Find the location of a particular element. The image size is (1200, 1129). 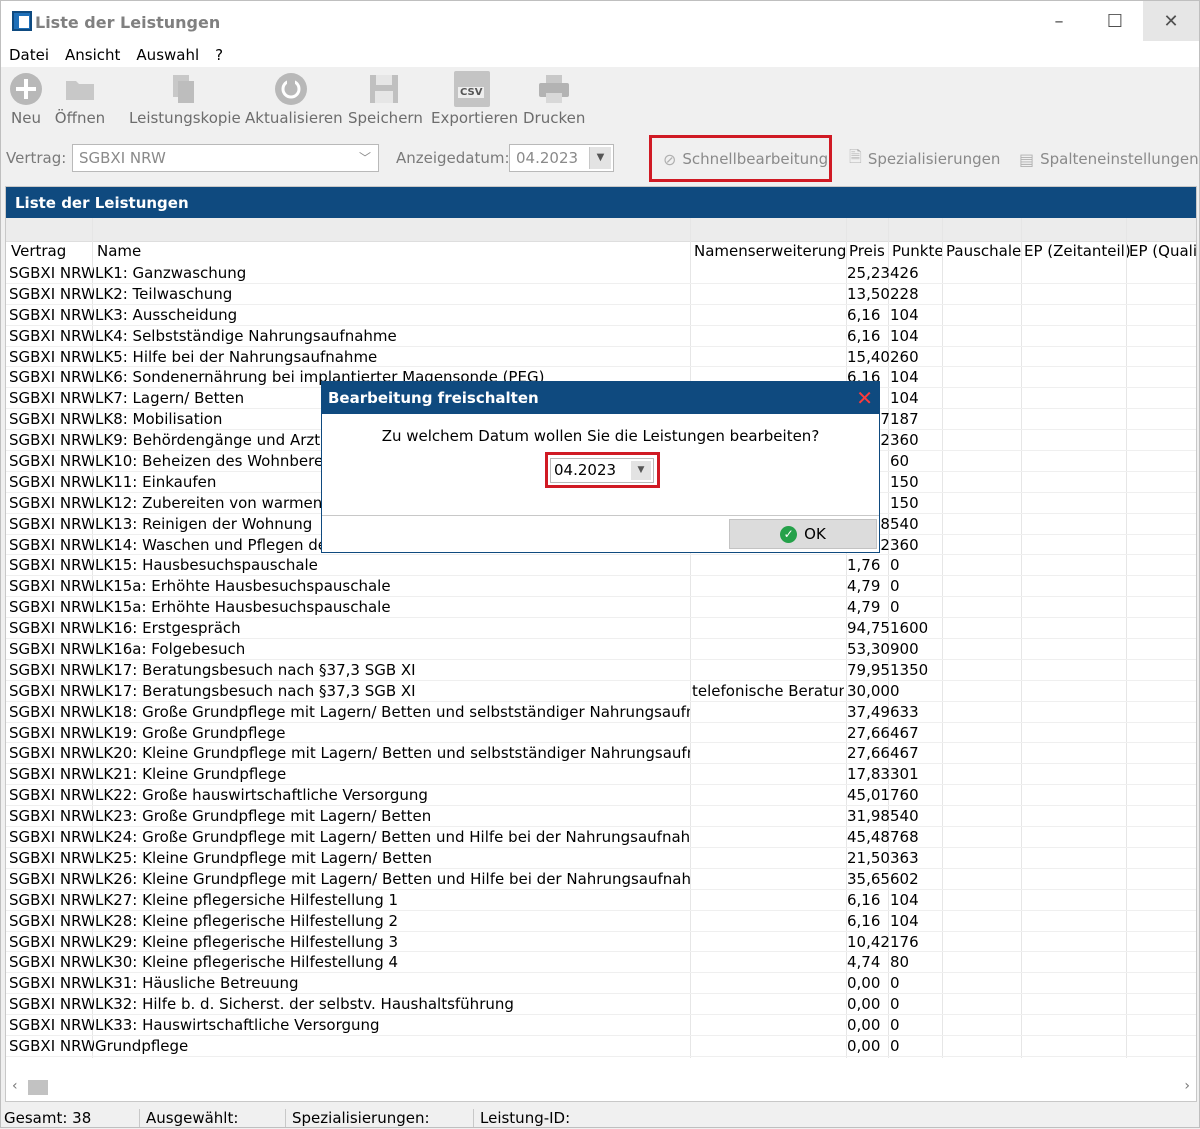

spalteneinstellungen-label: Spalteneinstellungen is located at coordinates (1119, 159).